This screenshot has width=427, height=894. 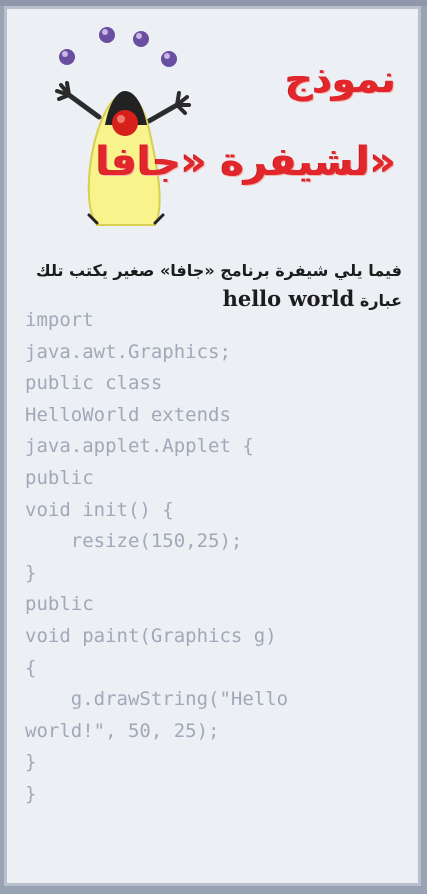 I want to click on code-line: java.applet.Applet {, so click(x=139, y=446).